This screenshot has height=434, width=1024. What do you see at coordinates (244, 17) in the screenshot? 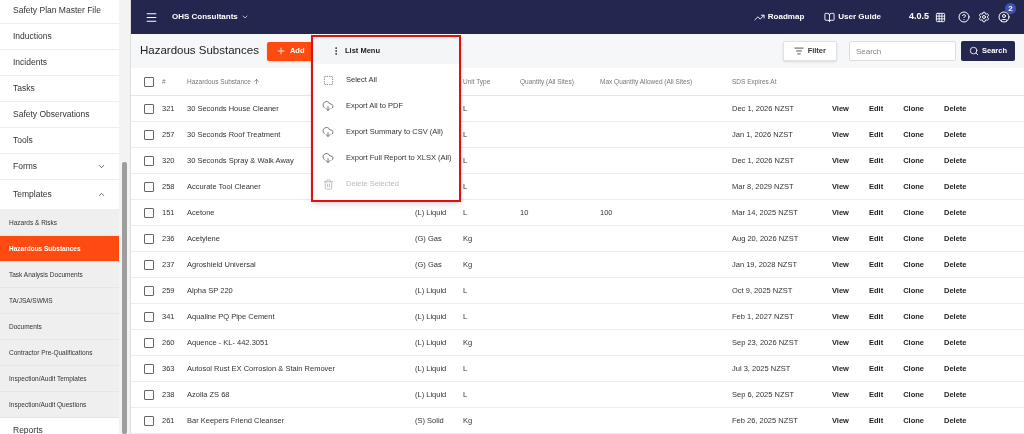
I see `caret-icon` at bounding box center [244, 17].